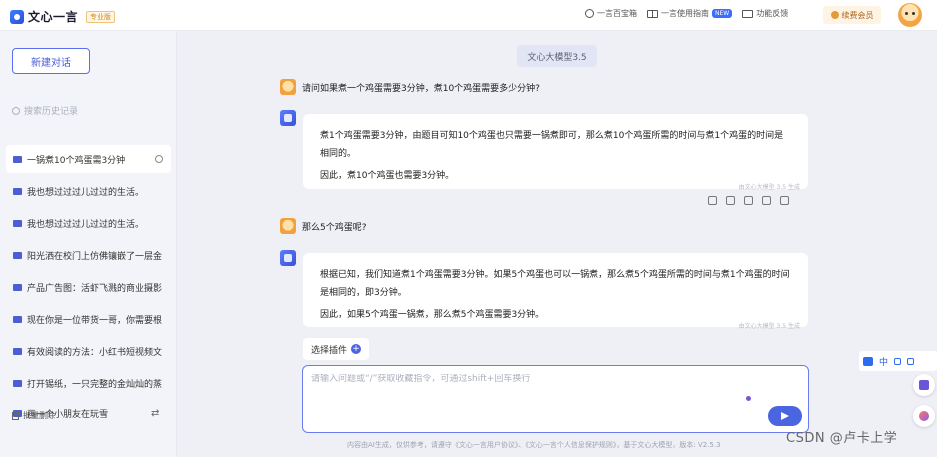 Image resolution: width=937 pixels, height=457 pixels. What do you see at coordinates (51, 61) in the screenshot?
I see `new-chat-button: 新建对话` at bounding box center [51, 61].